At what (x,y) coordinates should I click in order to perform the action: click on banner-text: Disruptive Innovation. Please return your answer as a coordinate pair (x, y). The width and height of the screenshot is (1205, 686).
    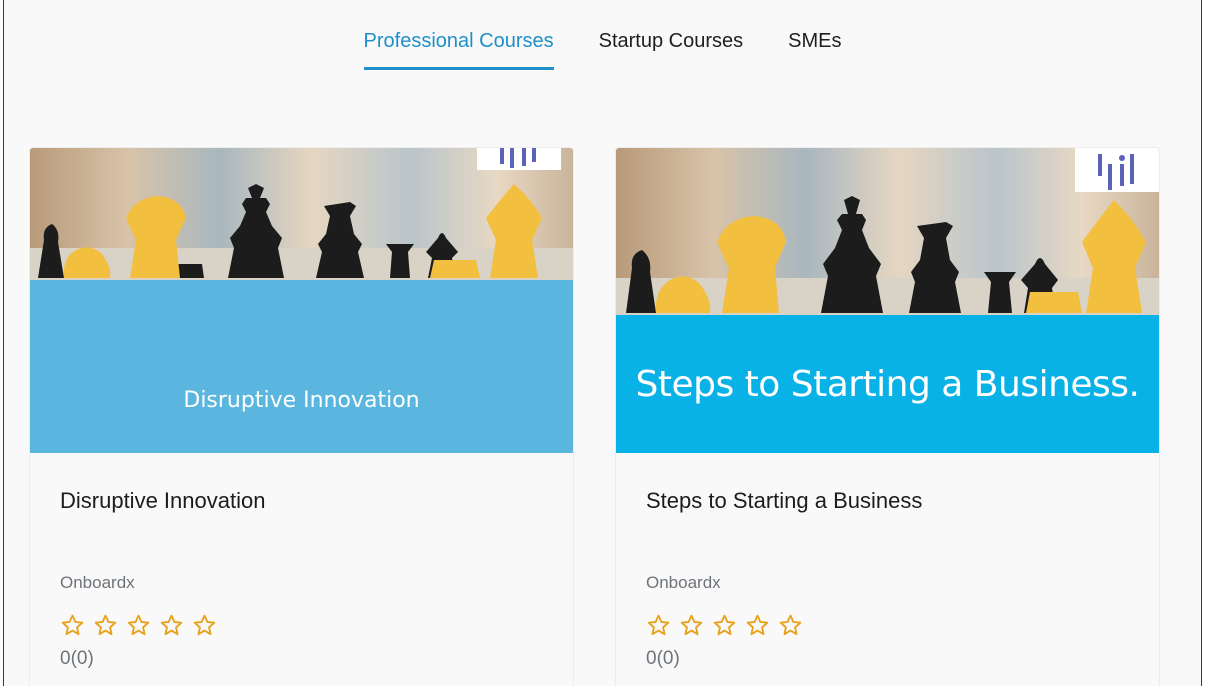
    Looking at the image, I should click on (301, 400).